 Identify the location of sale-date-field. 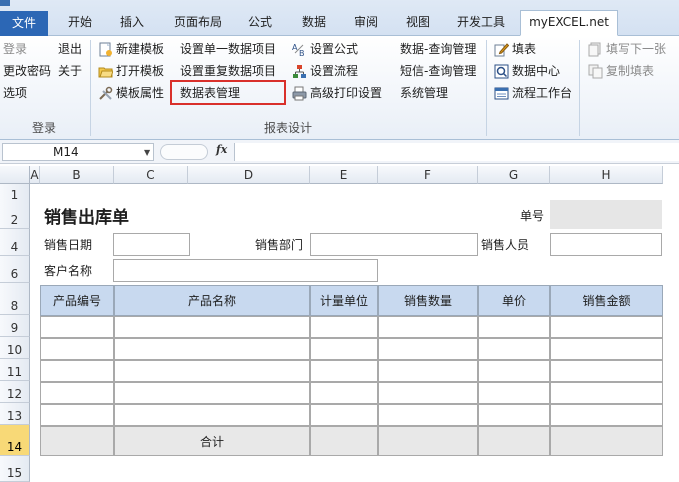
(151, 244).